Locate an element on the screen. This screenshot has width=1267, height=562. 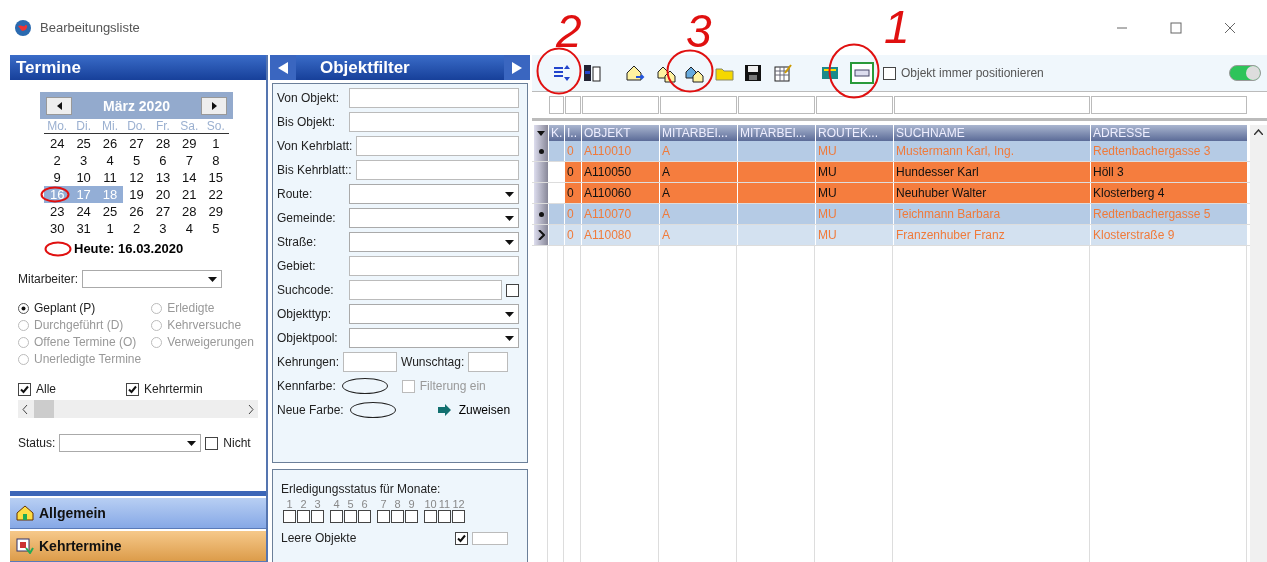
calendar-day: 12 is located at coordinates (136, 177).